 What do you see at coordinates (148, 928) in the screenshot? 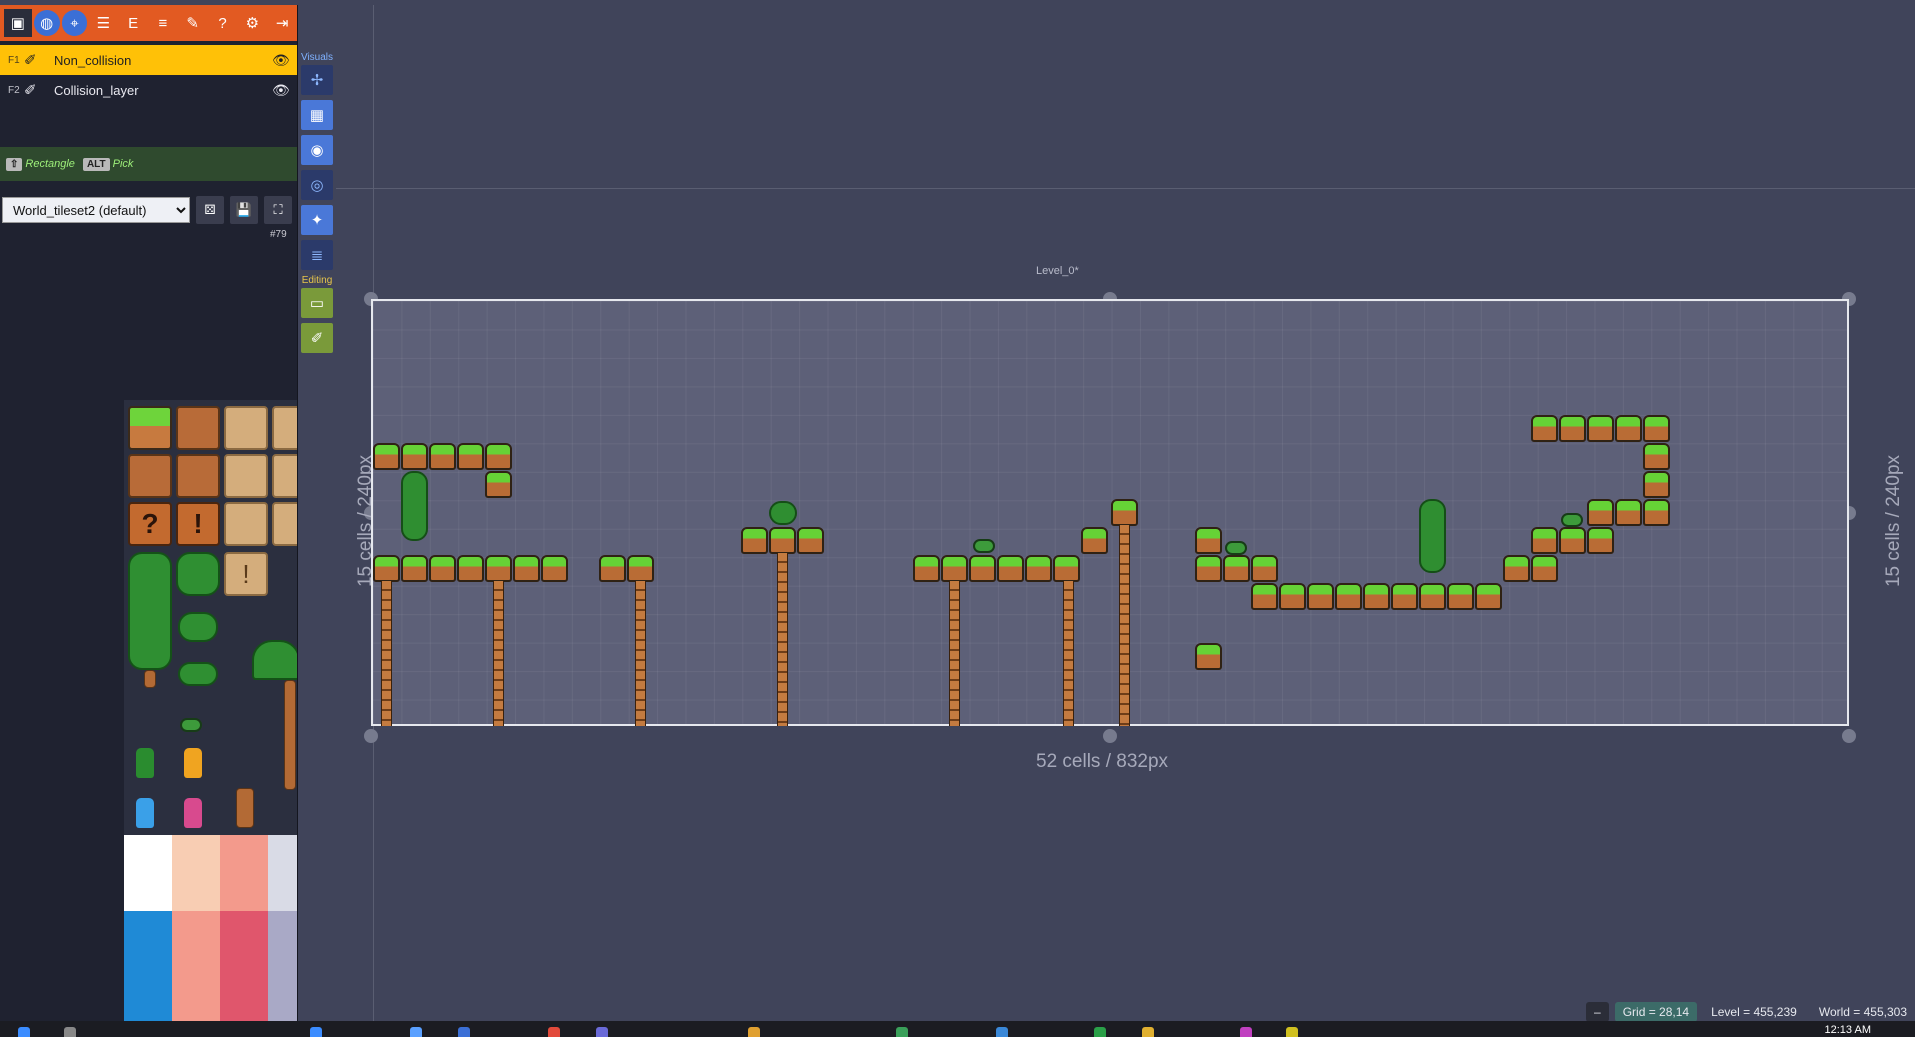
I see `tile-sky-blue` at bounding box center [148, 928].